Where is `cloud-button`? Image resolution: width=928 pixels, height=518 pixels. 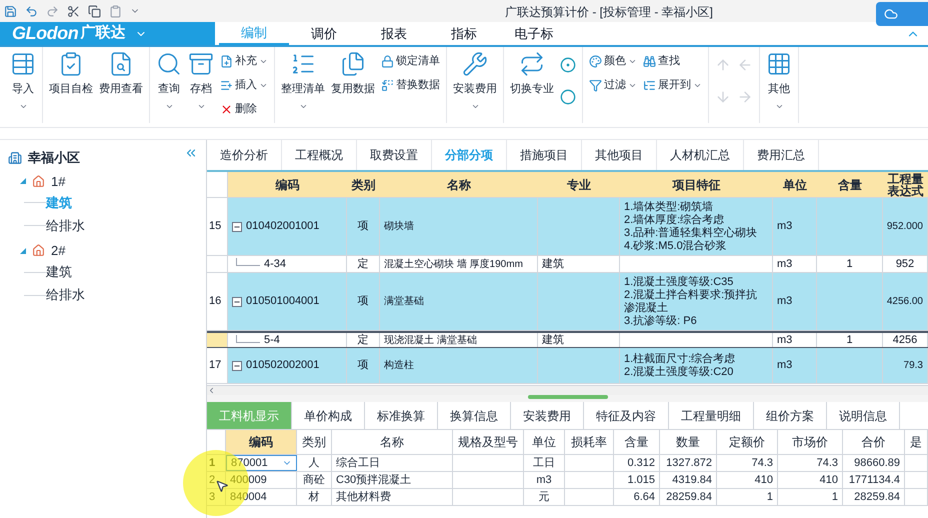 cloud-button is located at coordinates (902, 14).